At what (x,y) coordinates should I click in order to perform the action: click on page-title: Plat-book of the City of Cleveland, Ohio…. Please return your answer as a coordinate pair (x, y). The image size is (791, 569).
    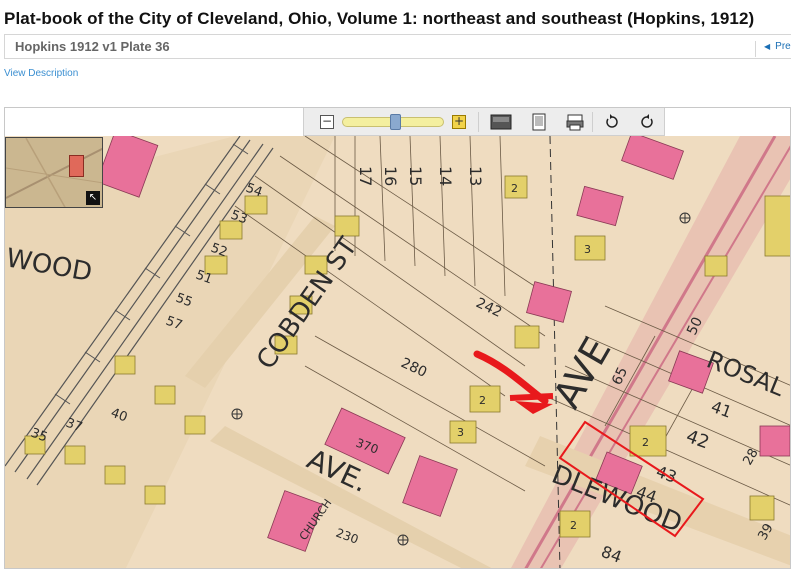
    Looking at the image, I should click on (379, 18).